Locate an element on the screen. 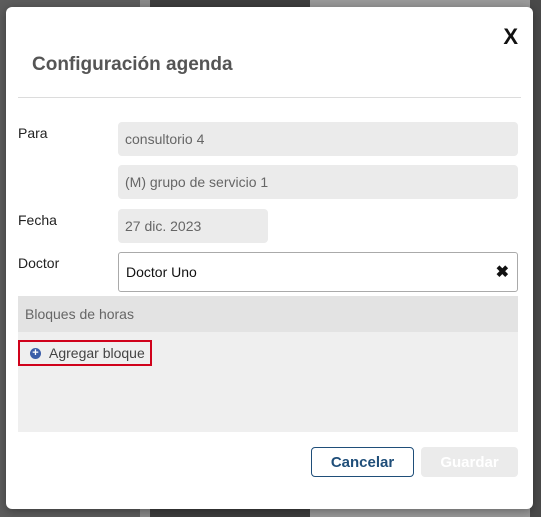  doctor-select-value: Doctor Uno is located at coordinates (161, 272).